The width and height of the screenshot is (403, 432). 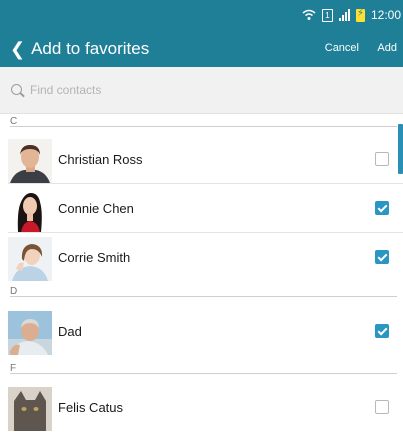 What do you see at coordinates (201, 257) in the screenshot?
I see `contact-row-corrie-smith: Corrie Smith` at bounding box center [201, 257].